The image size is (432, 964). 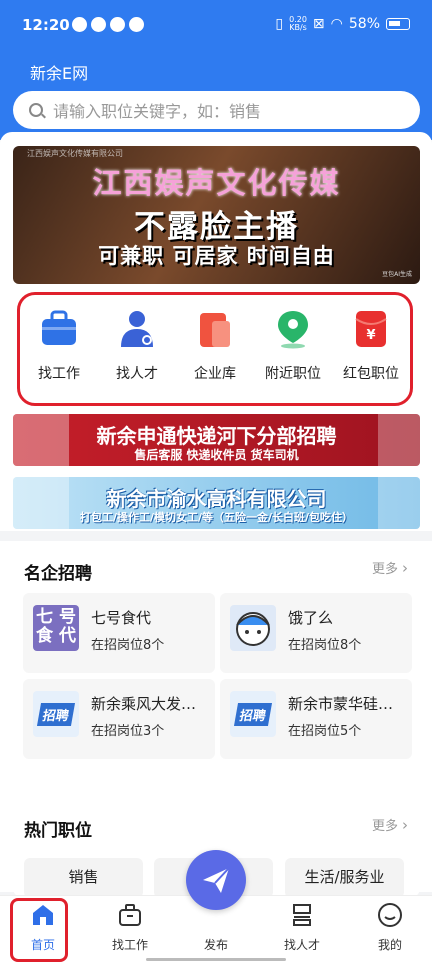 I want to click on tiktok-icon, so click(x=117, y=24).